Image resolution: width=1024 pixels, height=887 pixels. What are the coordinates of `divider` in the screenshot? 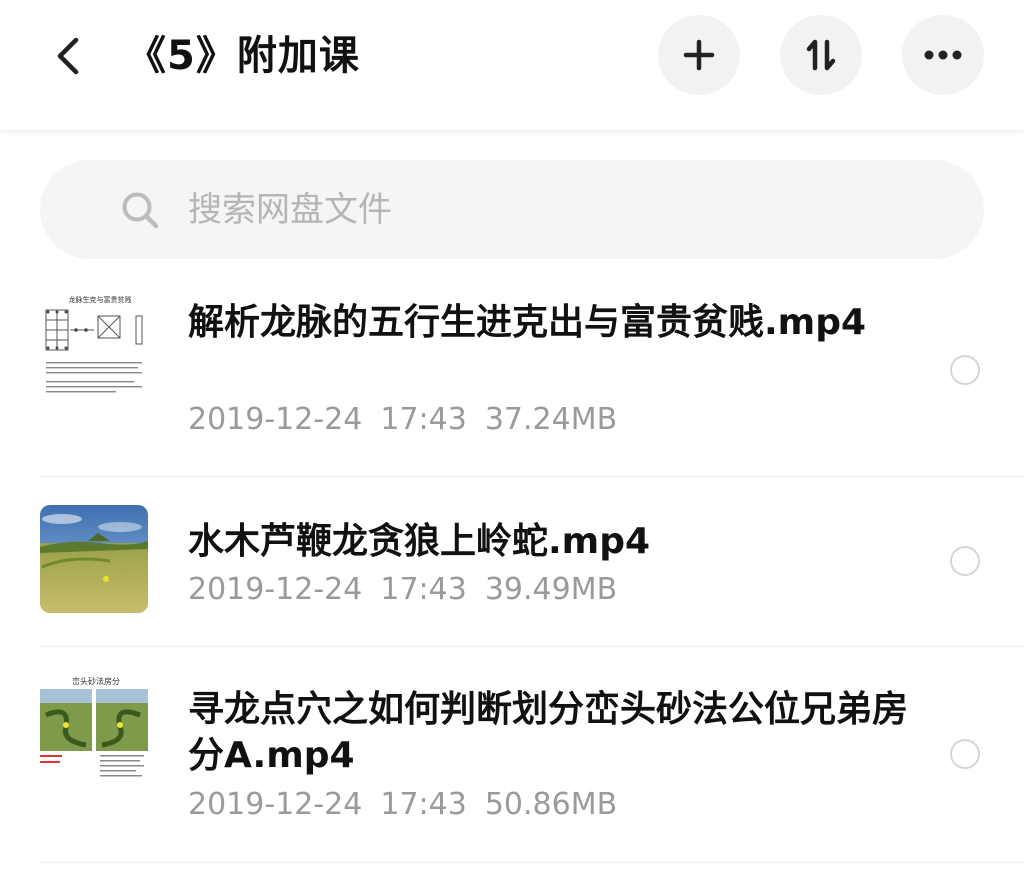 It's located at (532, 862).